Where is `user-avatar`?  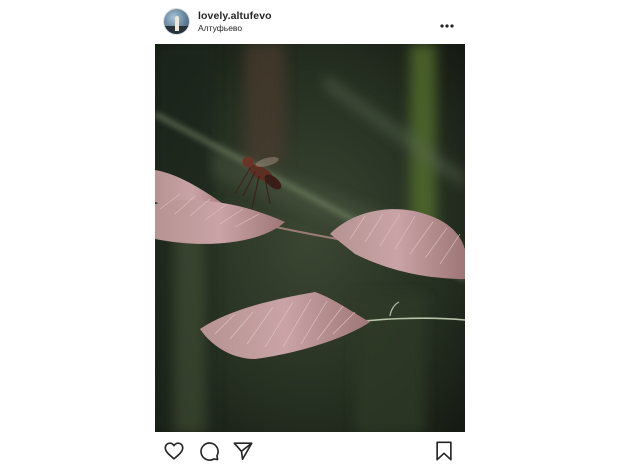
user-avatar is located at coordinates (176, 21).